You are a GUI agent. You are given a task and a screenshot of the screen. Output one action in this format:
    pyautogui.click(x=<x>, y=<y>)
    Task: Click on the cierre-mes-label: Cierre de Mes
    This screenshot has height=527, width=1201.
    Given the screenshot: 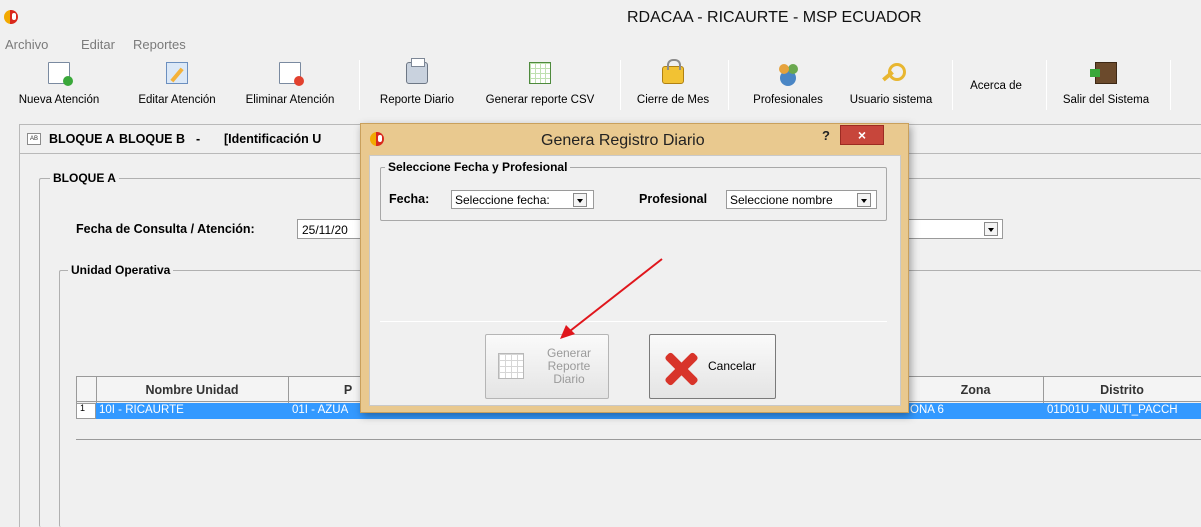 What is the action you would take?
    pyautogui.click(x=673, y=100)
    